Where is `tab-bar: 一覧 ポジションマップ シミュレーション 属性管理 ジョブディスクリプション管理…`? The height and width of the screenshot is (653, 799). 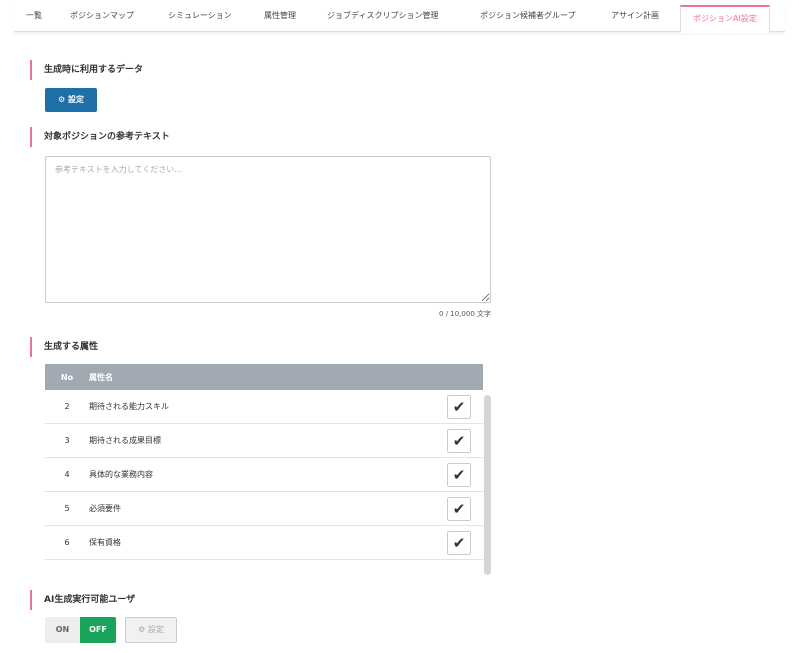 tab-bar: 一覧 ポジションマップ シミュレーション 属性管理 ジョブディスクリプション管理… is located at coordinates (399, 16).